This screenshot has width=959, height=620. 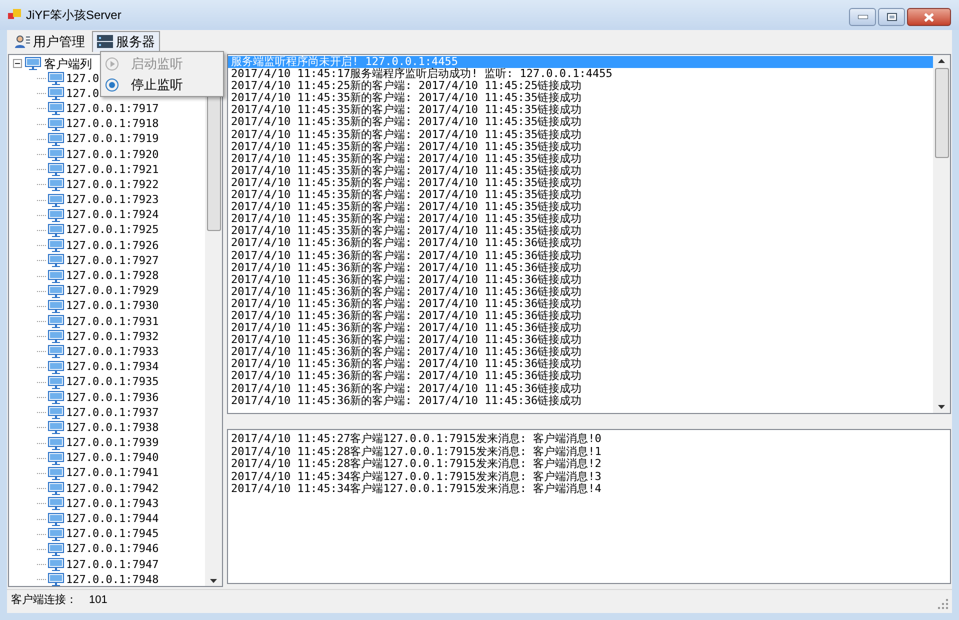 I want to click on tree-node: 127.0.0.1:7933, so click(x=112, y=351).